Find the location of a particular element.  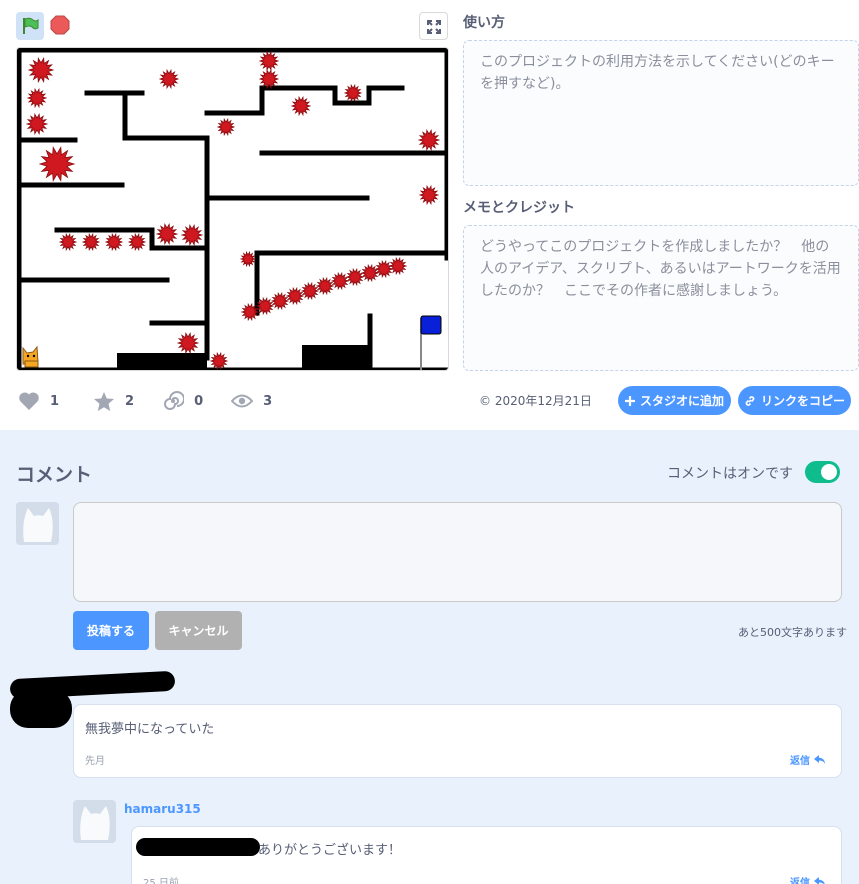

love-stat: 1 is located at coordinates (38, 401).